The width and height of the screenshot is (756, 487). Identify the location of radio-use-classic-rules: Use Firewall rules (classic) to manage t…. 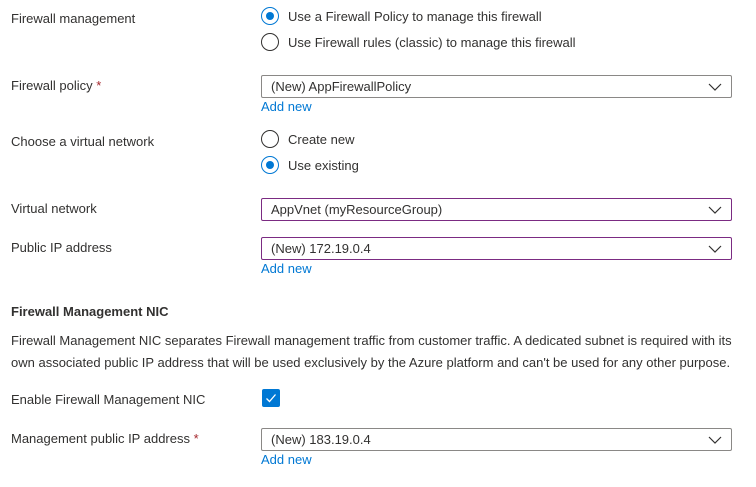
(418, 42).